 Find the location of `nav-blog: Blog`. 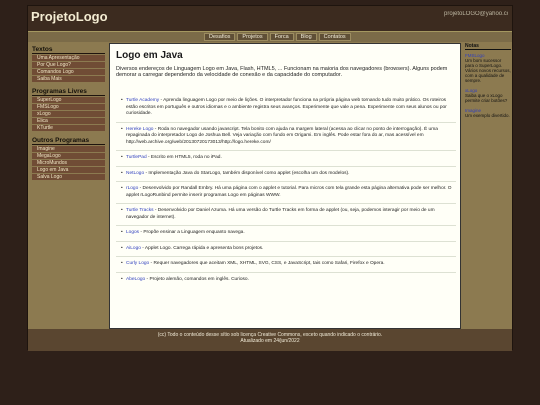

nav-blog: Blog is located at coordinates (306, 37).